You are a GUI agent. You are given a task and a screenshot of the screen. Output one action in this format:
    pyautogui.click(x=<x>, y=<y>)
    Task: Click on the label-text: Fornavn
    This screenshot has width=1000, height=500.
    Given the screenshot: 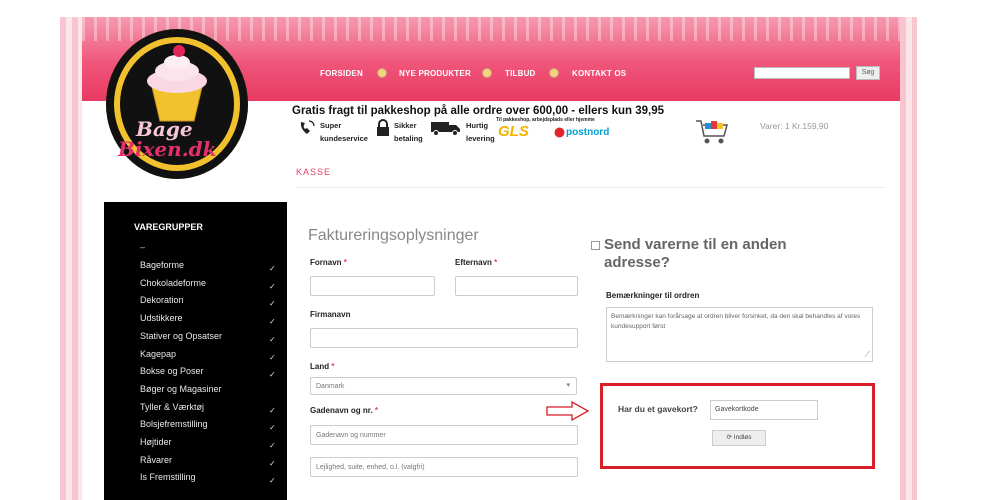 What is the action you would take?
    pyautogui.click(x=326, y=262)
    